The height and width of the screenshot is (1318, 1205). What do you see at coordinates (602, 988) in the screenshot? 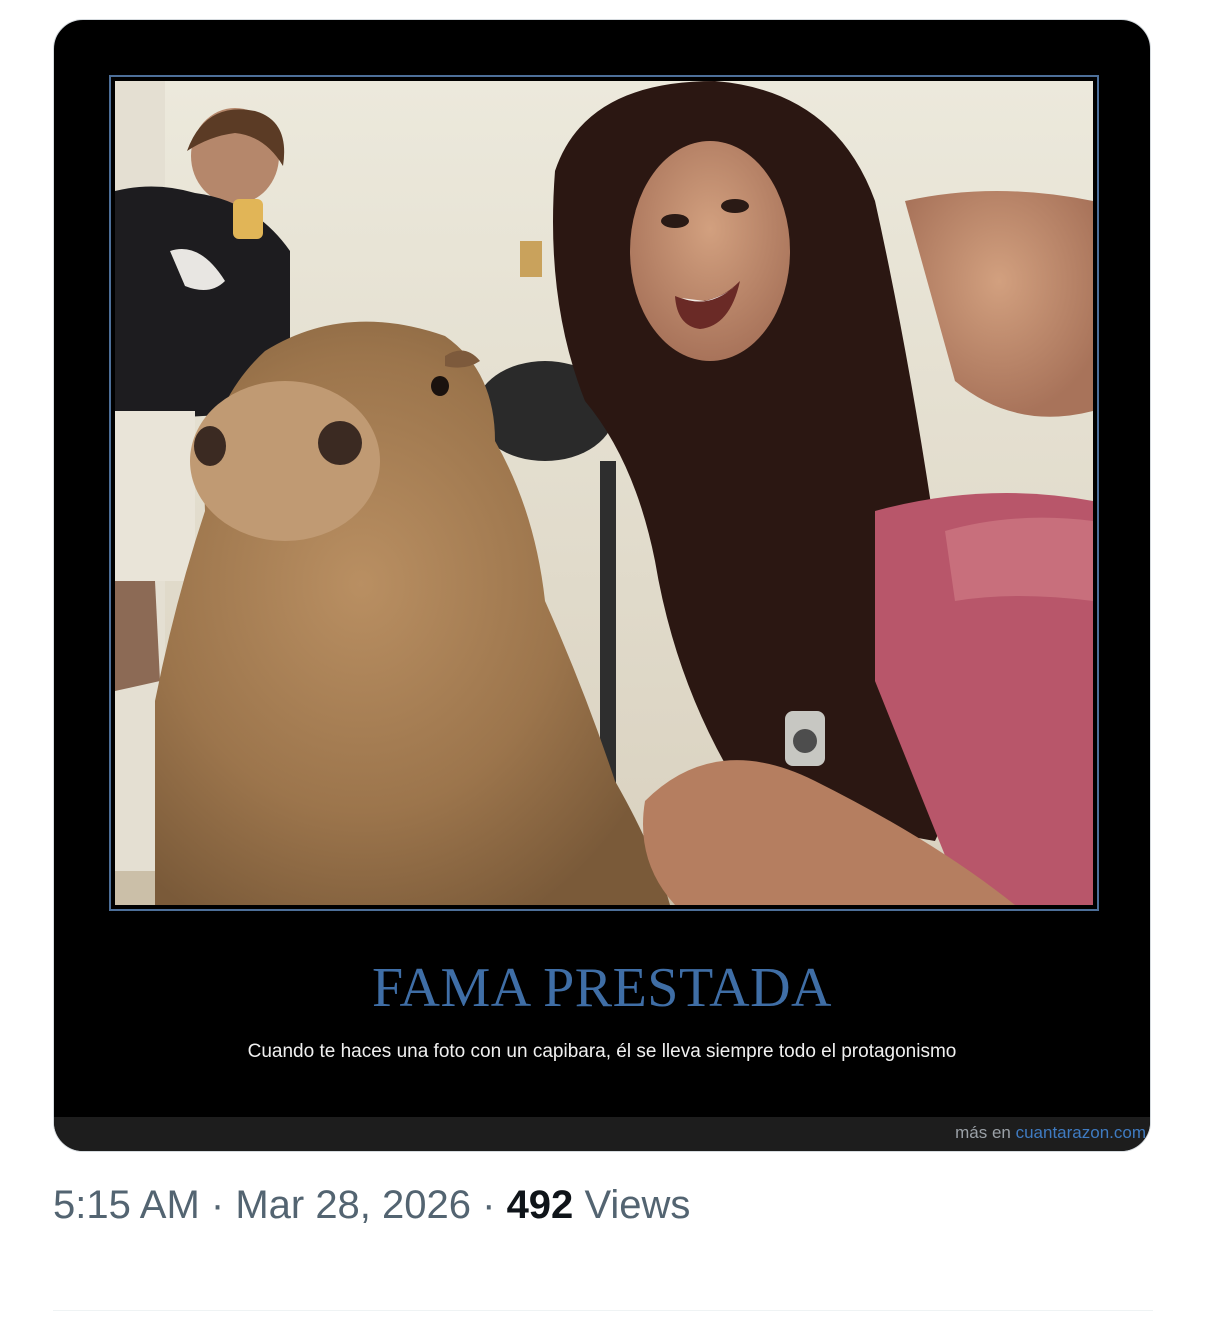
I see `poster-title: FAMA PRESTADA` at bounding box center [602, 988].